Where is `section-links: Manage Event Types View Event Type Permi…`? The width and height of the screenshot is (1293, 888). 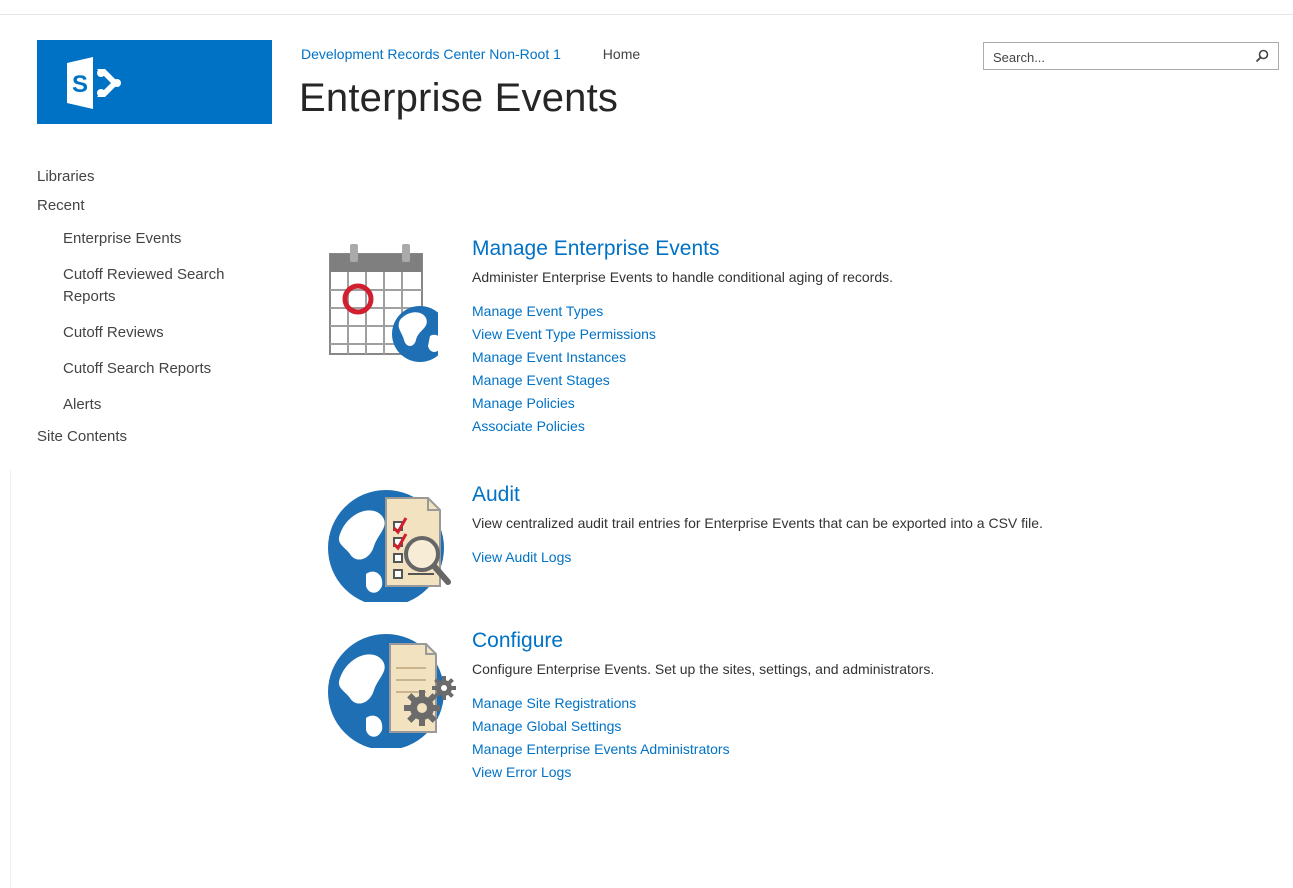 section-links: Manage Event Types View Event Type Permi… is located at coordinates (682, 369).